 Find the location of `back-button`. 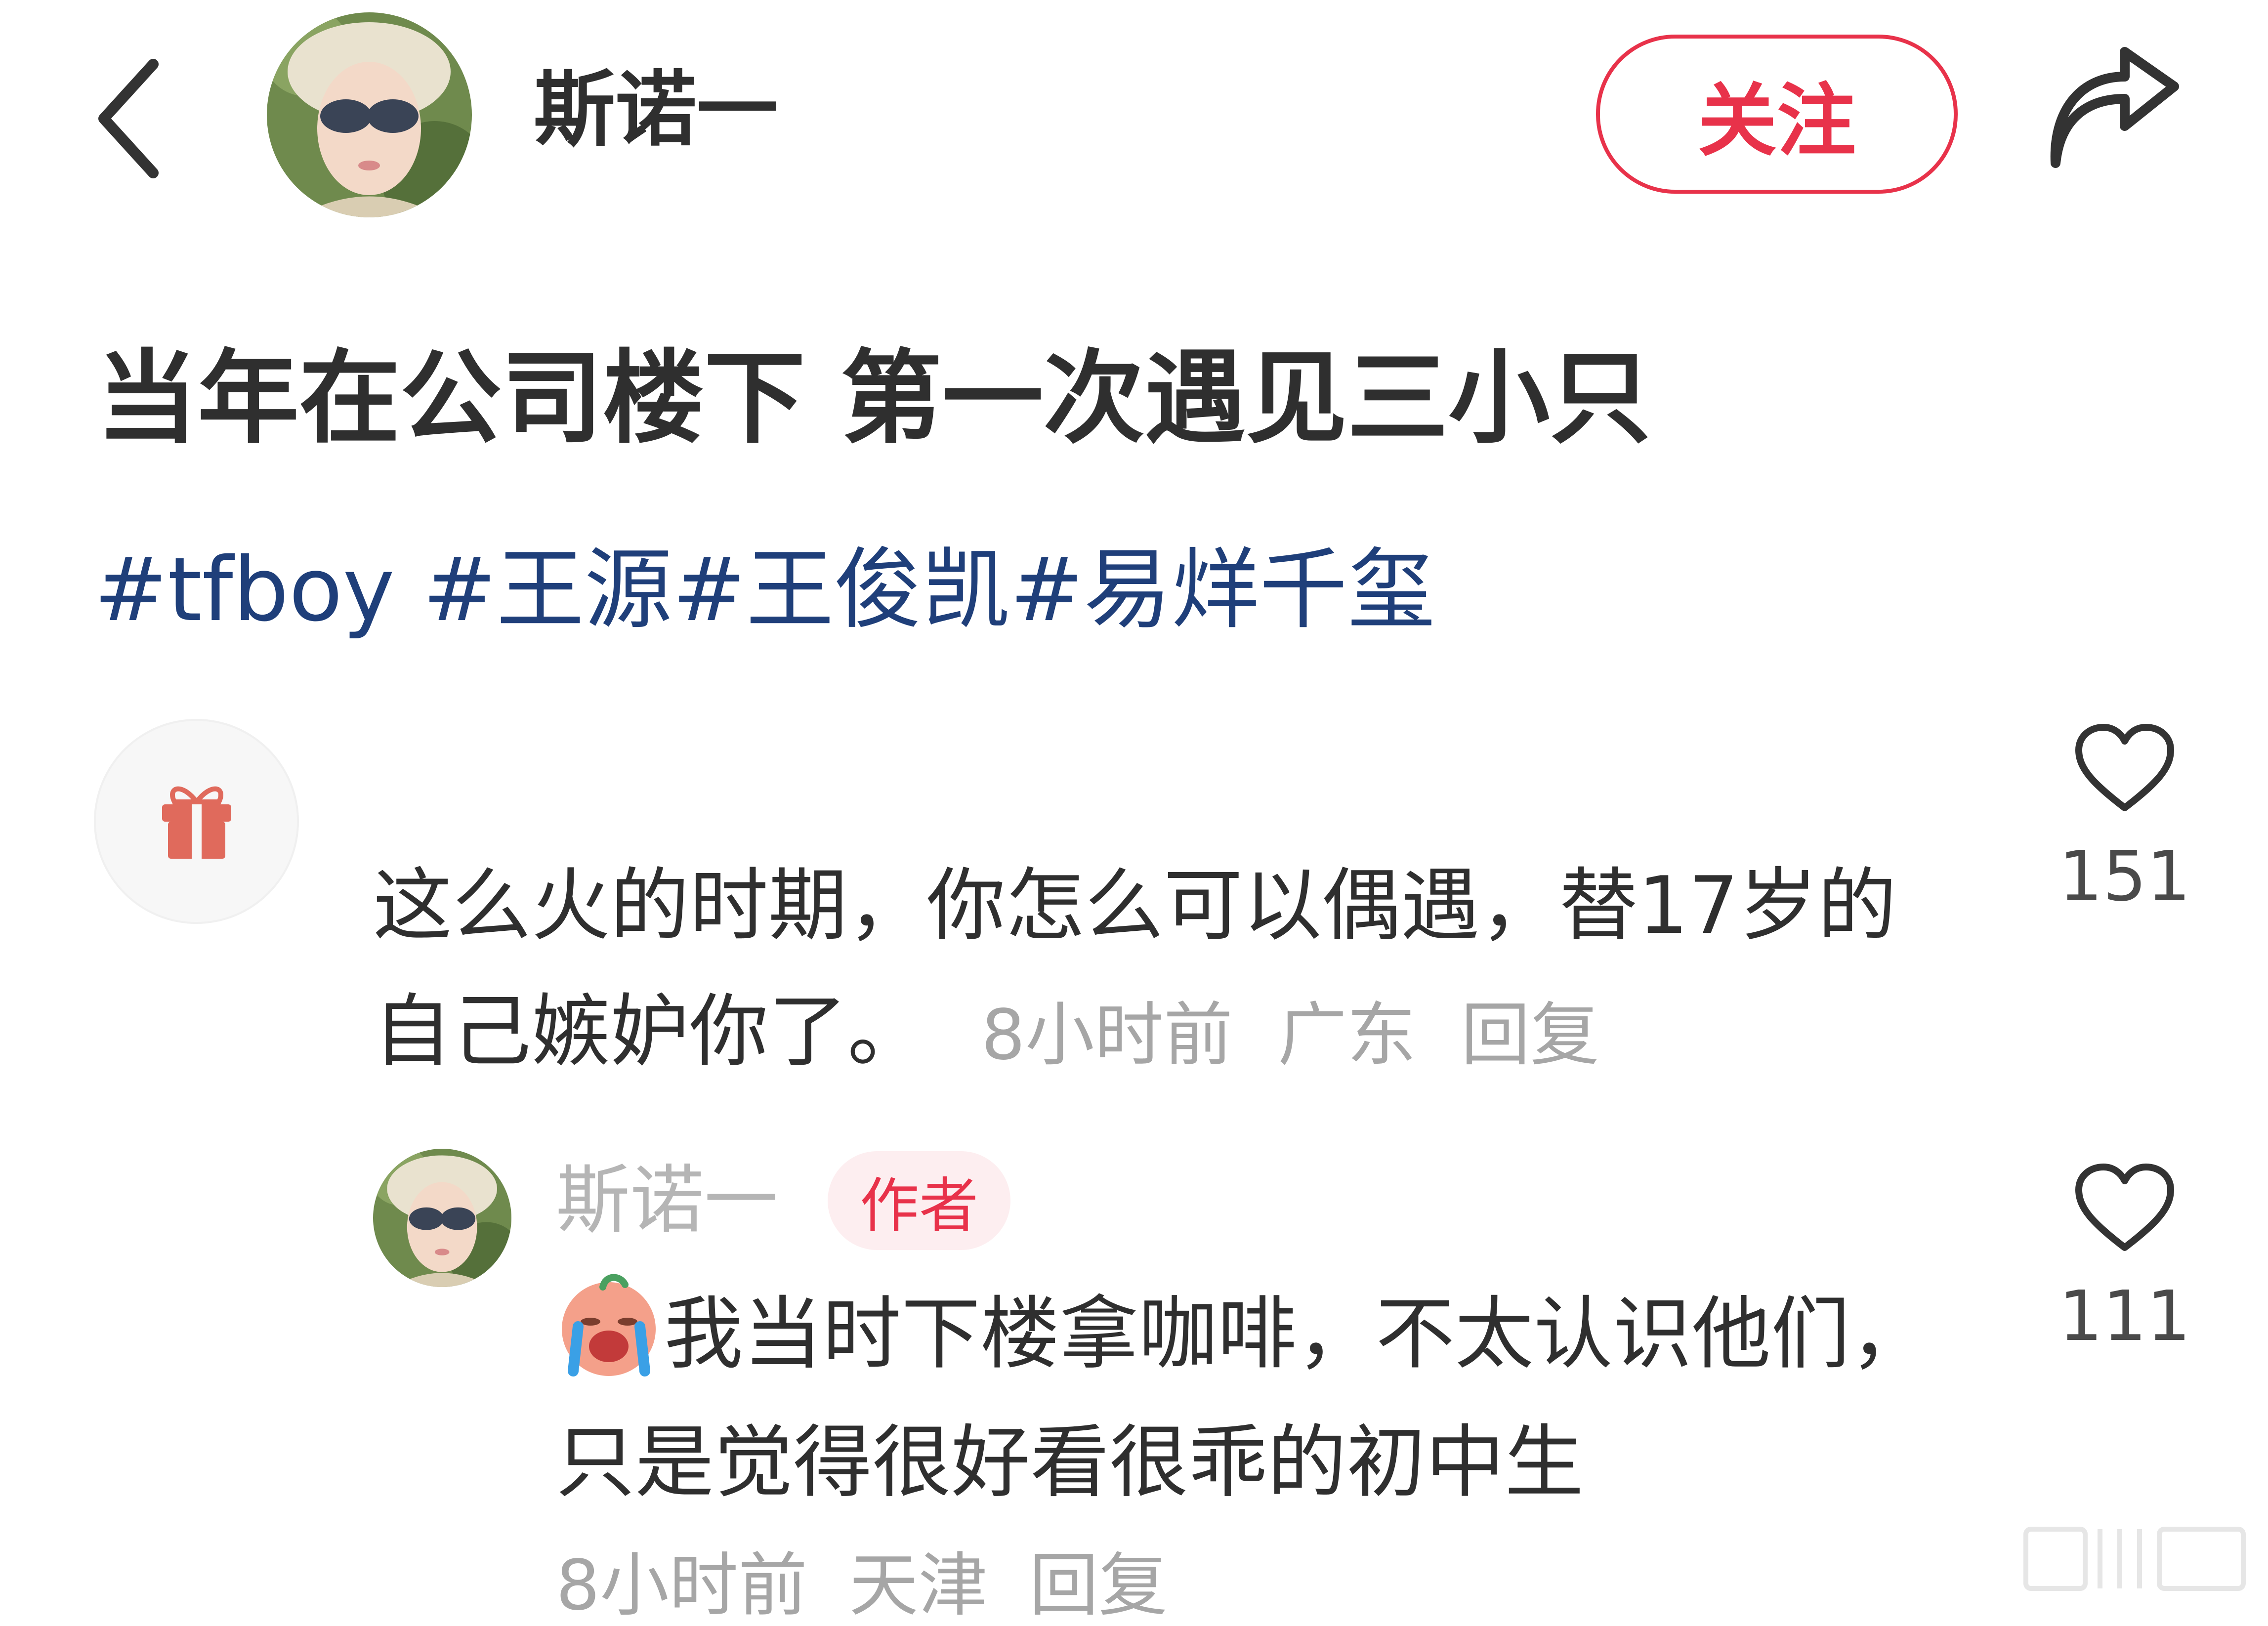

back-button is located at coordinates (143, 118).